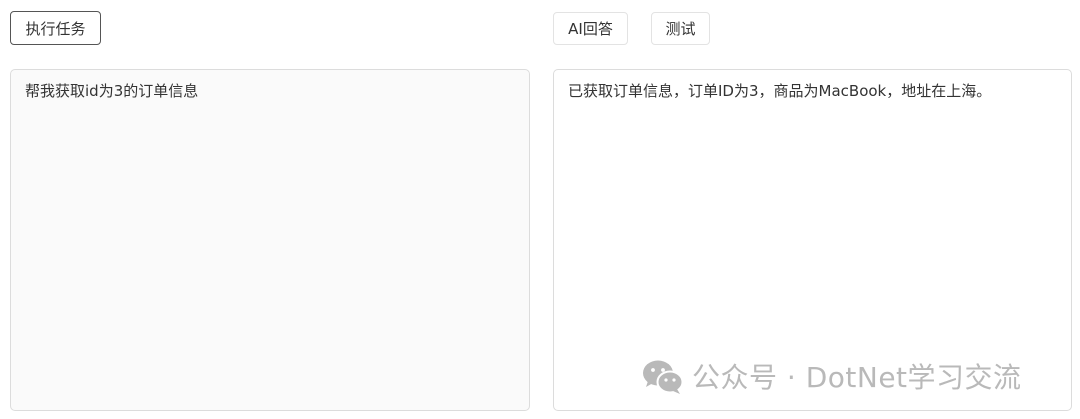  Describe the element at coordinates (663, 376) in the screenshot. I see `wechat-icon` at that location.